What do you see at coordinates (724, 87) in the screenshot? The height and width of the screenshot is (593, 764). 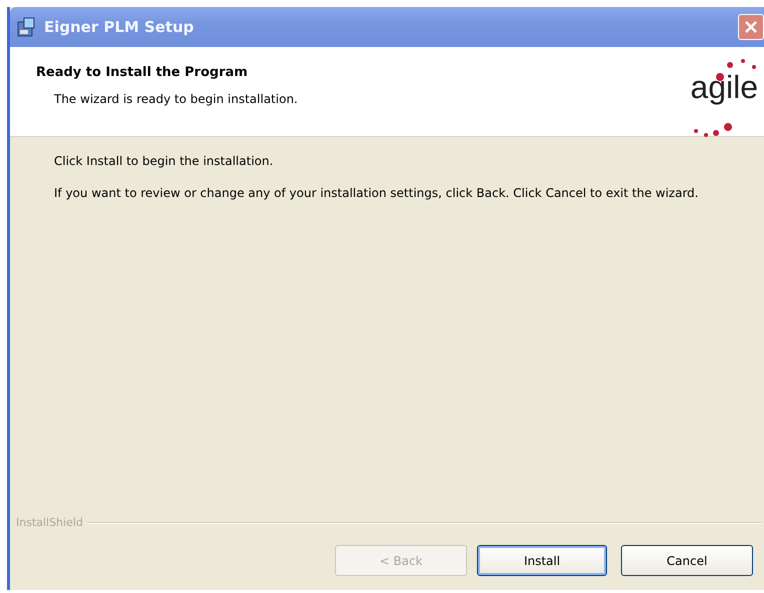 I see `logo: agile` at bounding box center [724, 87].